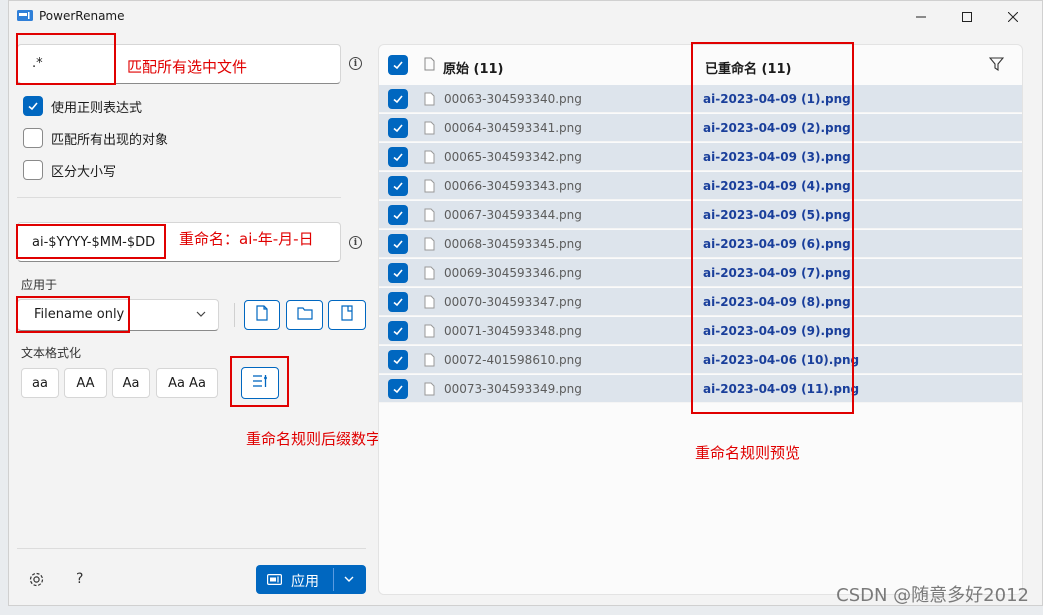 The height and width of the screenshot is (615, 1043). I want to click on original-filename: 00071-304593348.png, so click(513, 331).